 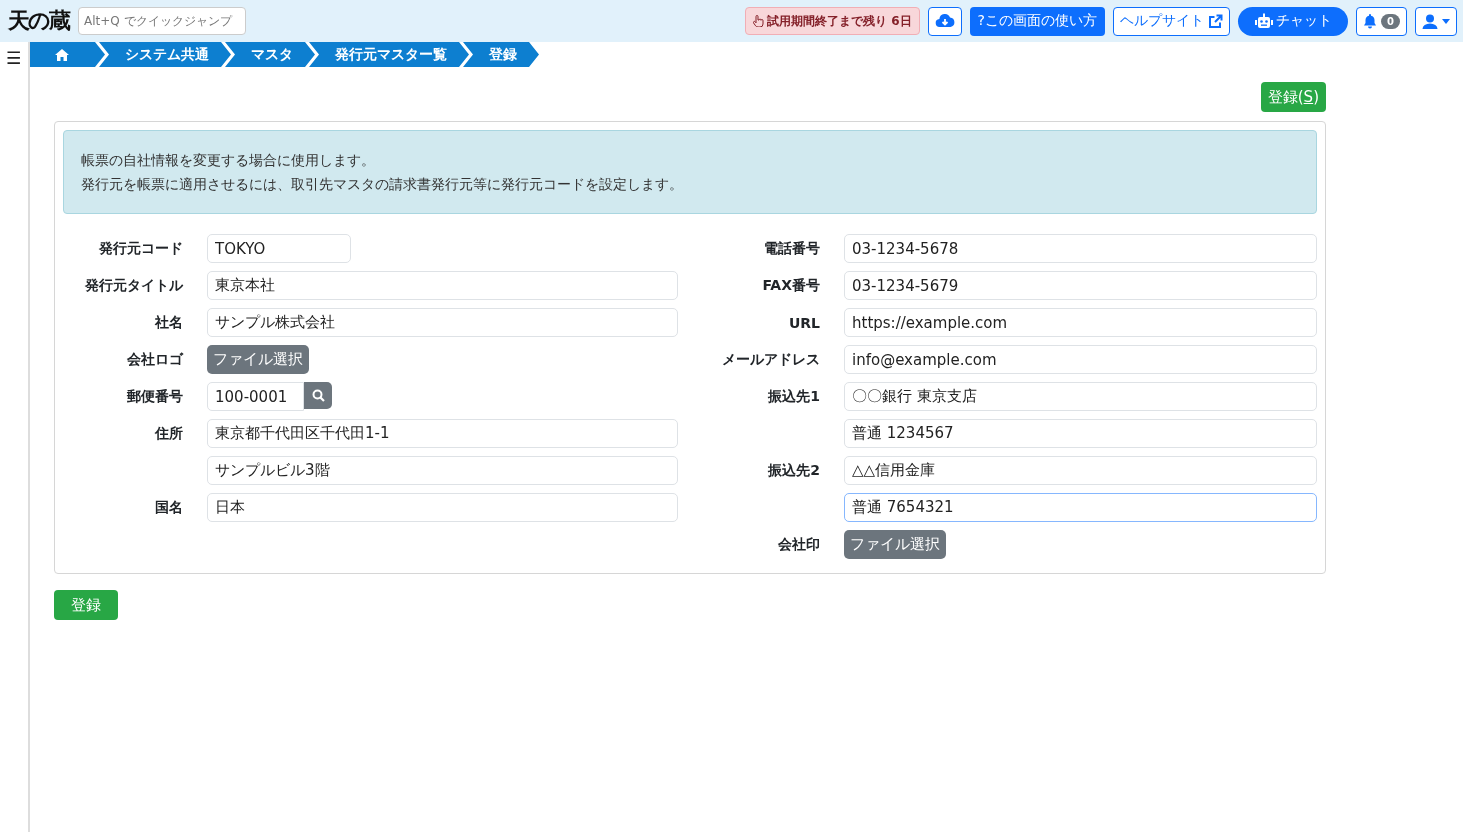 What do you see at coordinates (791, 284) in the screenshot?
I see `field-label: FAX番号` at bounding box center [791, 284].